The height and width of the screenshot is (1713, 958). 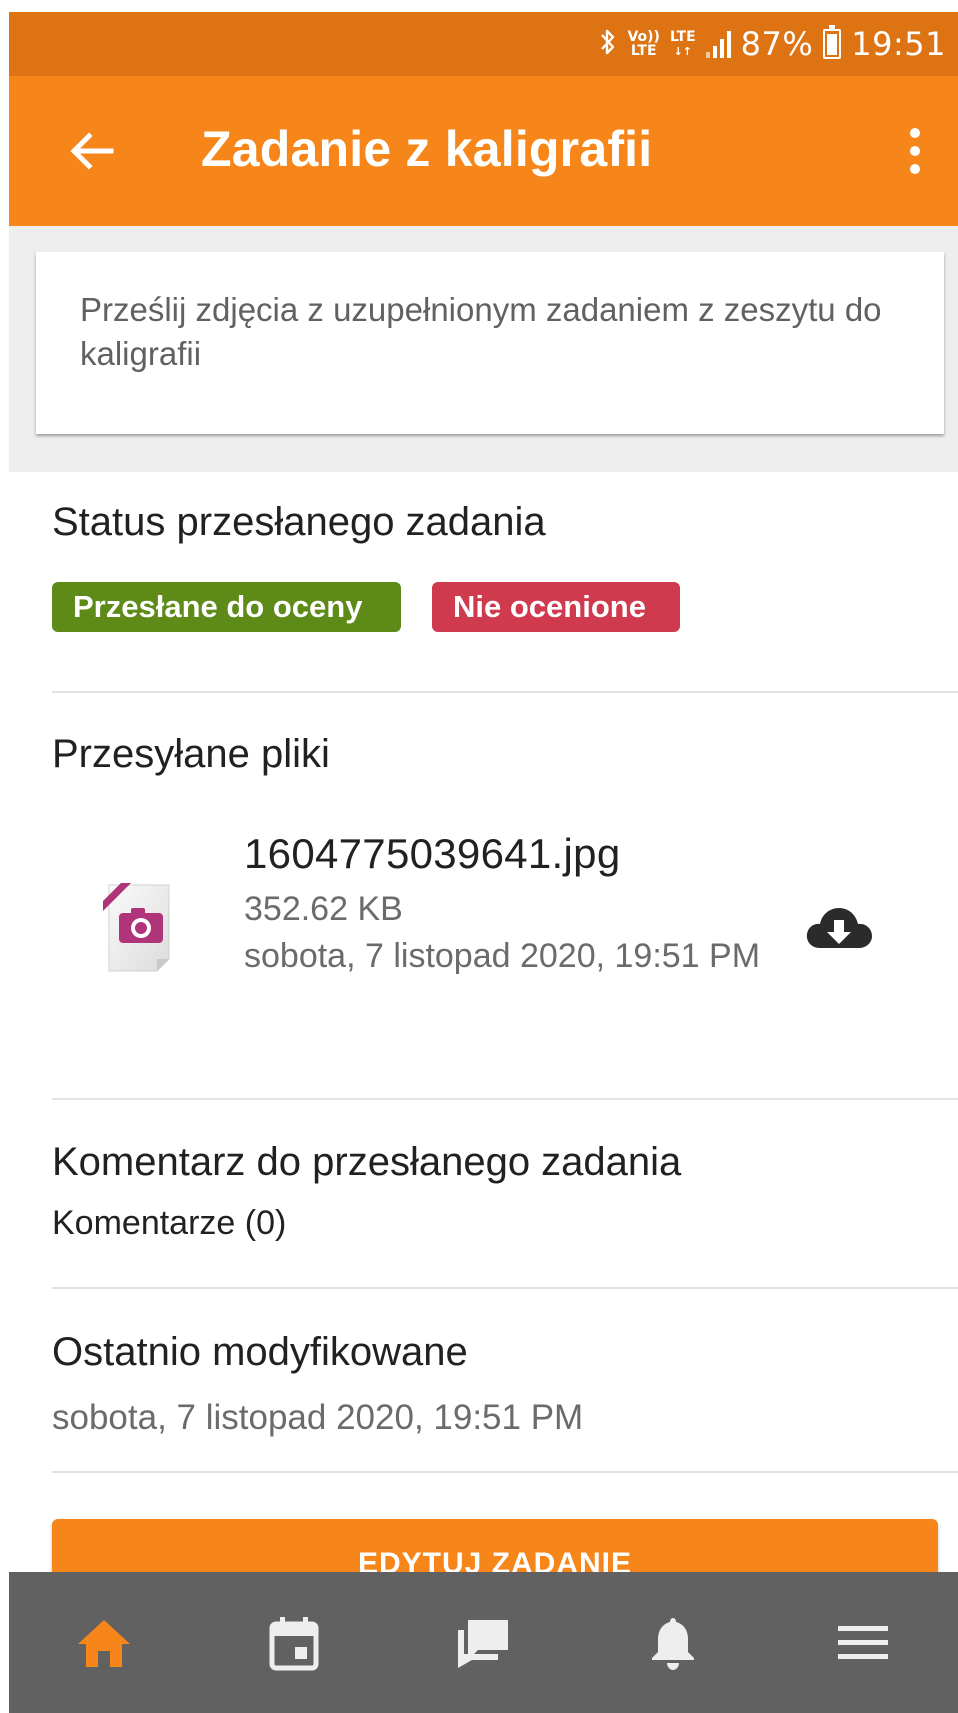 I want to click on nav-notifications, so click(x=673, y=1643).